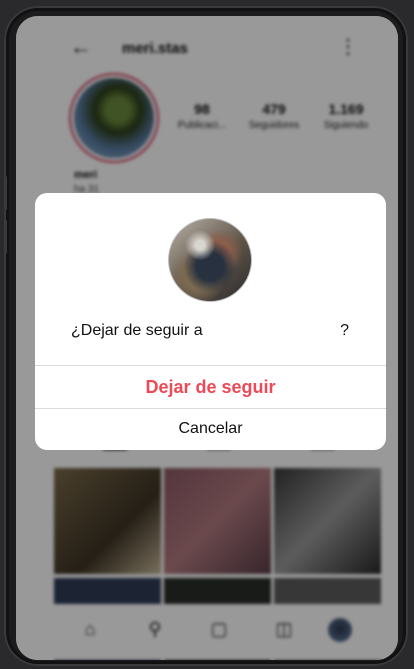 This screenshot has width=414, height=669. Describe the element at coordinates (344, 330) in the screenshot. I see `question-mark: ?` at that location.